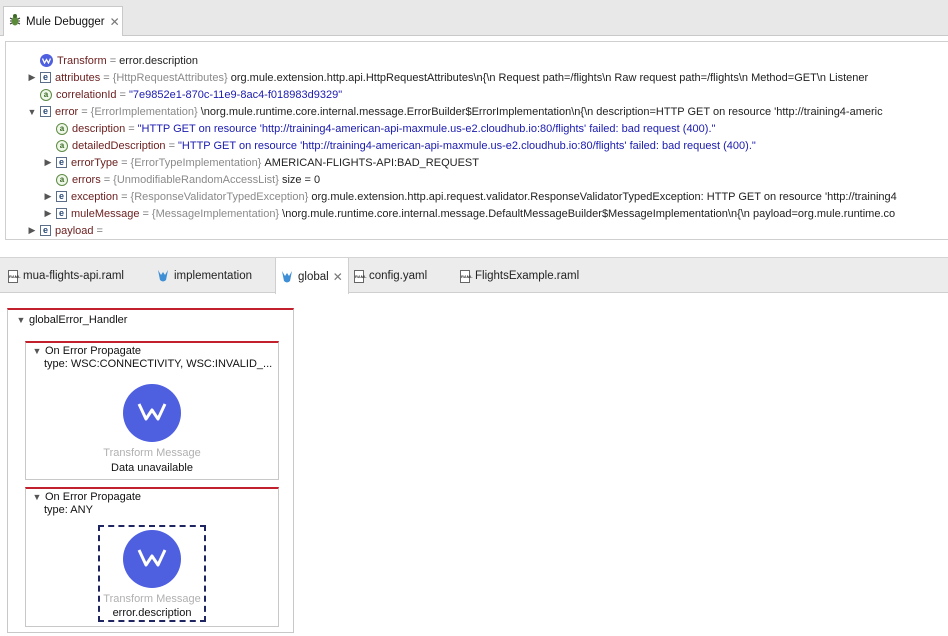 Image resolution: width=948 pixels, height=636 pixels. Describe the element at coordinates (95, 196) in the screenshot. I see `var-name: exception` at that location.